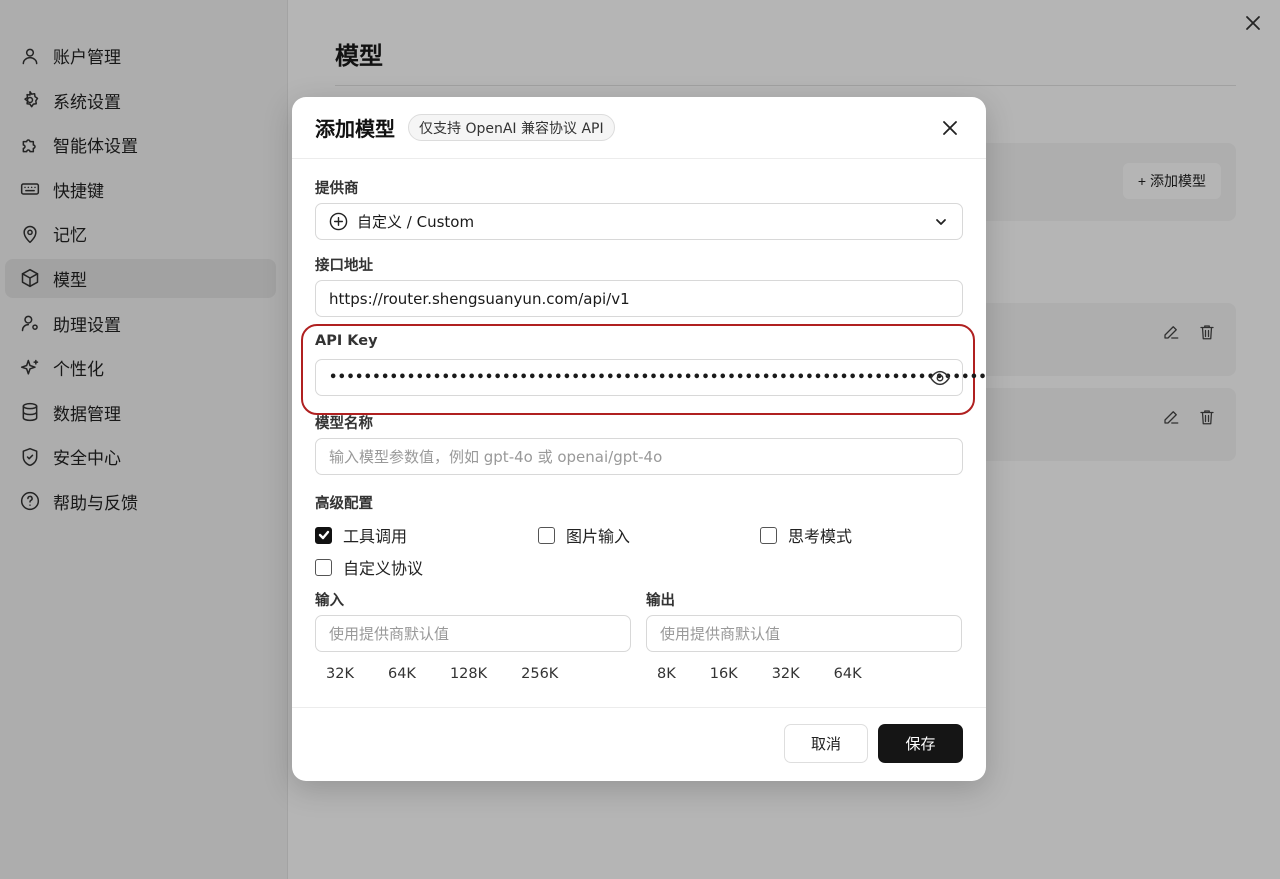 The width and height of the screenshot is (1280, 879). I want to click on endpoint-label: 接口地址, so click(344, 266).